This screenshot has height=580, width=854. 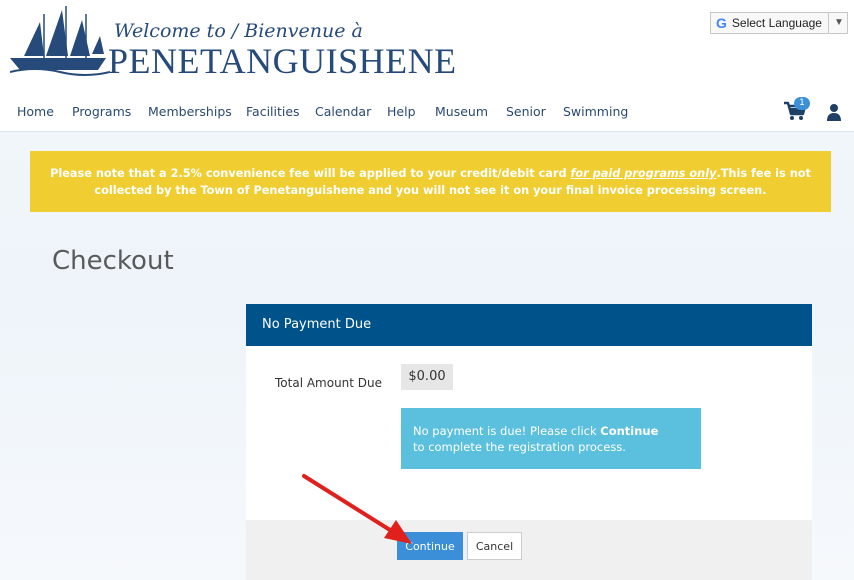 What do you see at coordinates (802, 103) in the screenshot?
I see `cart-count-badge: 1` at bounding box center [802, 103].